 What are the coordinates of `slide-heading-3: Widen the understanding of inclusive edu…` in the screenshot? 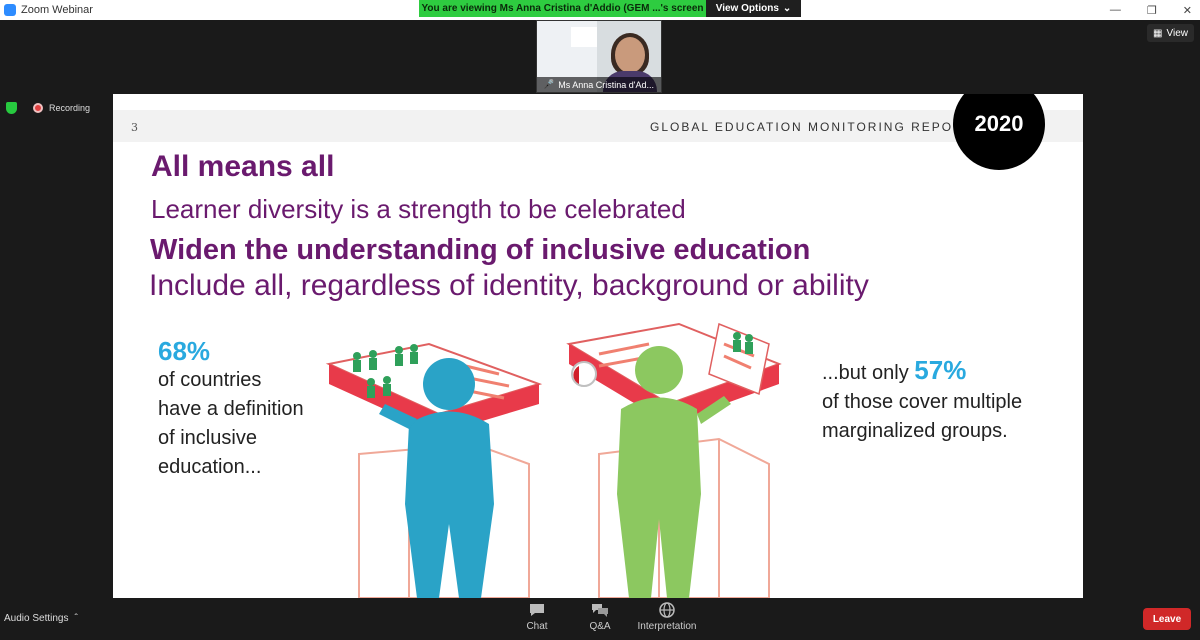 It's located at (480, 250).